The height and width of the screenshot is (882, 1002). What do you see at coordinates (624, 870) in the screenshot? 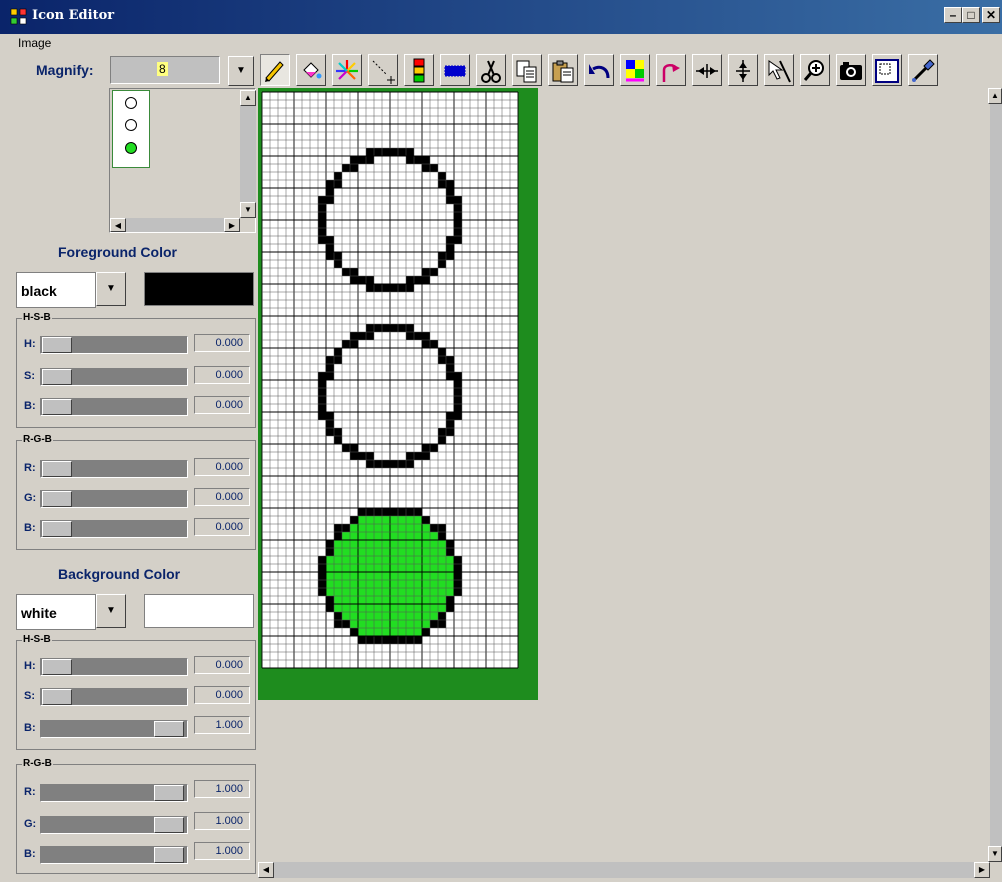
I see `canvas-hscrollbar` at bounding box center [624, 870].